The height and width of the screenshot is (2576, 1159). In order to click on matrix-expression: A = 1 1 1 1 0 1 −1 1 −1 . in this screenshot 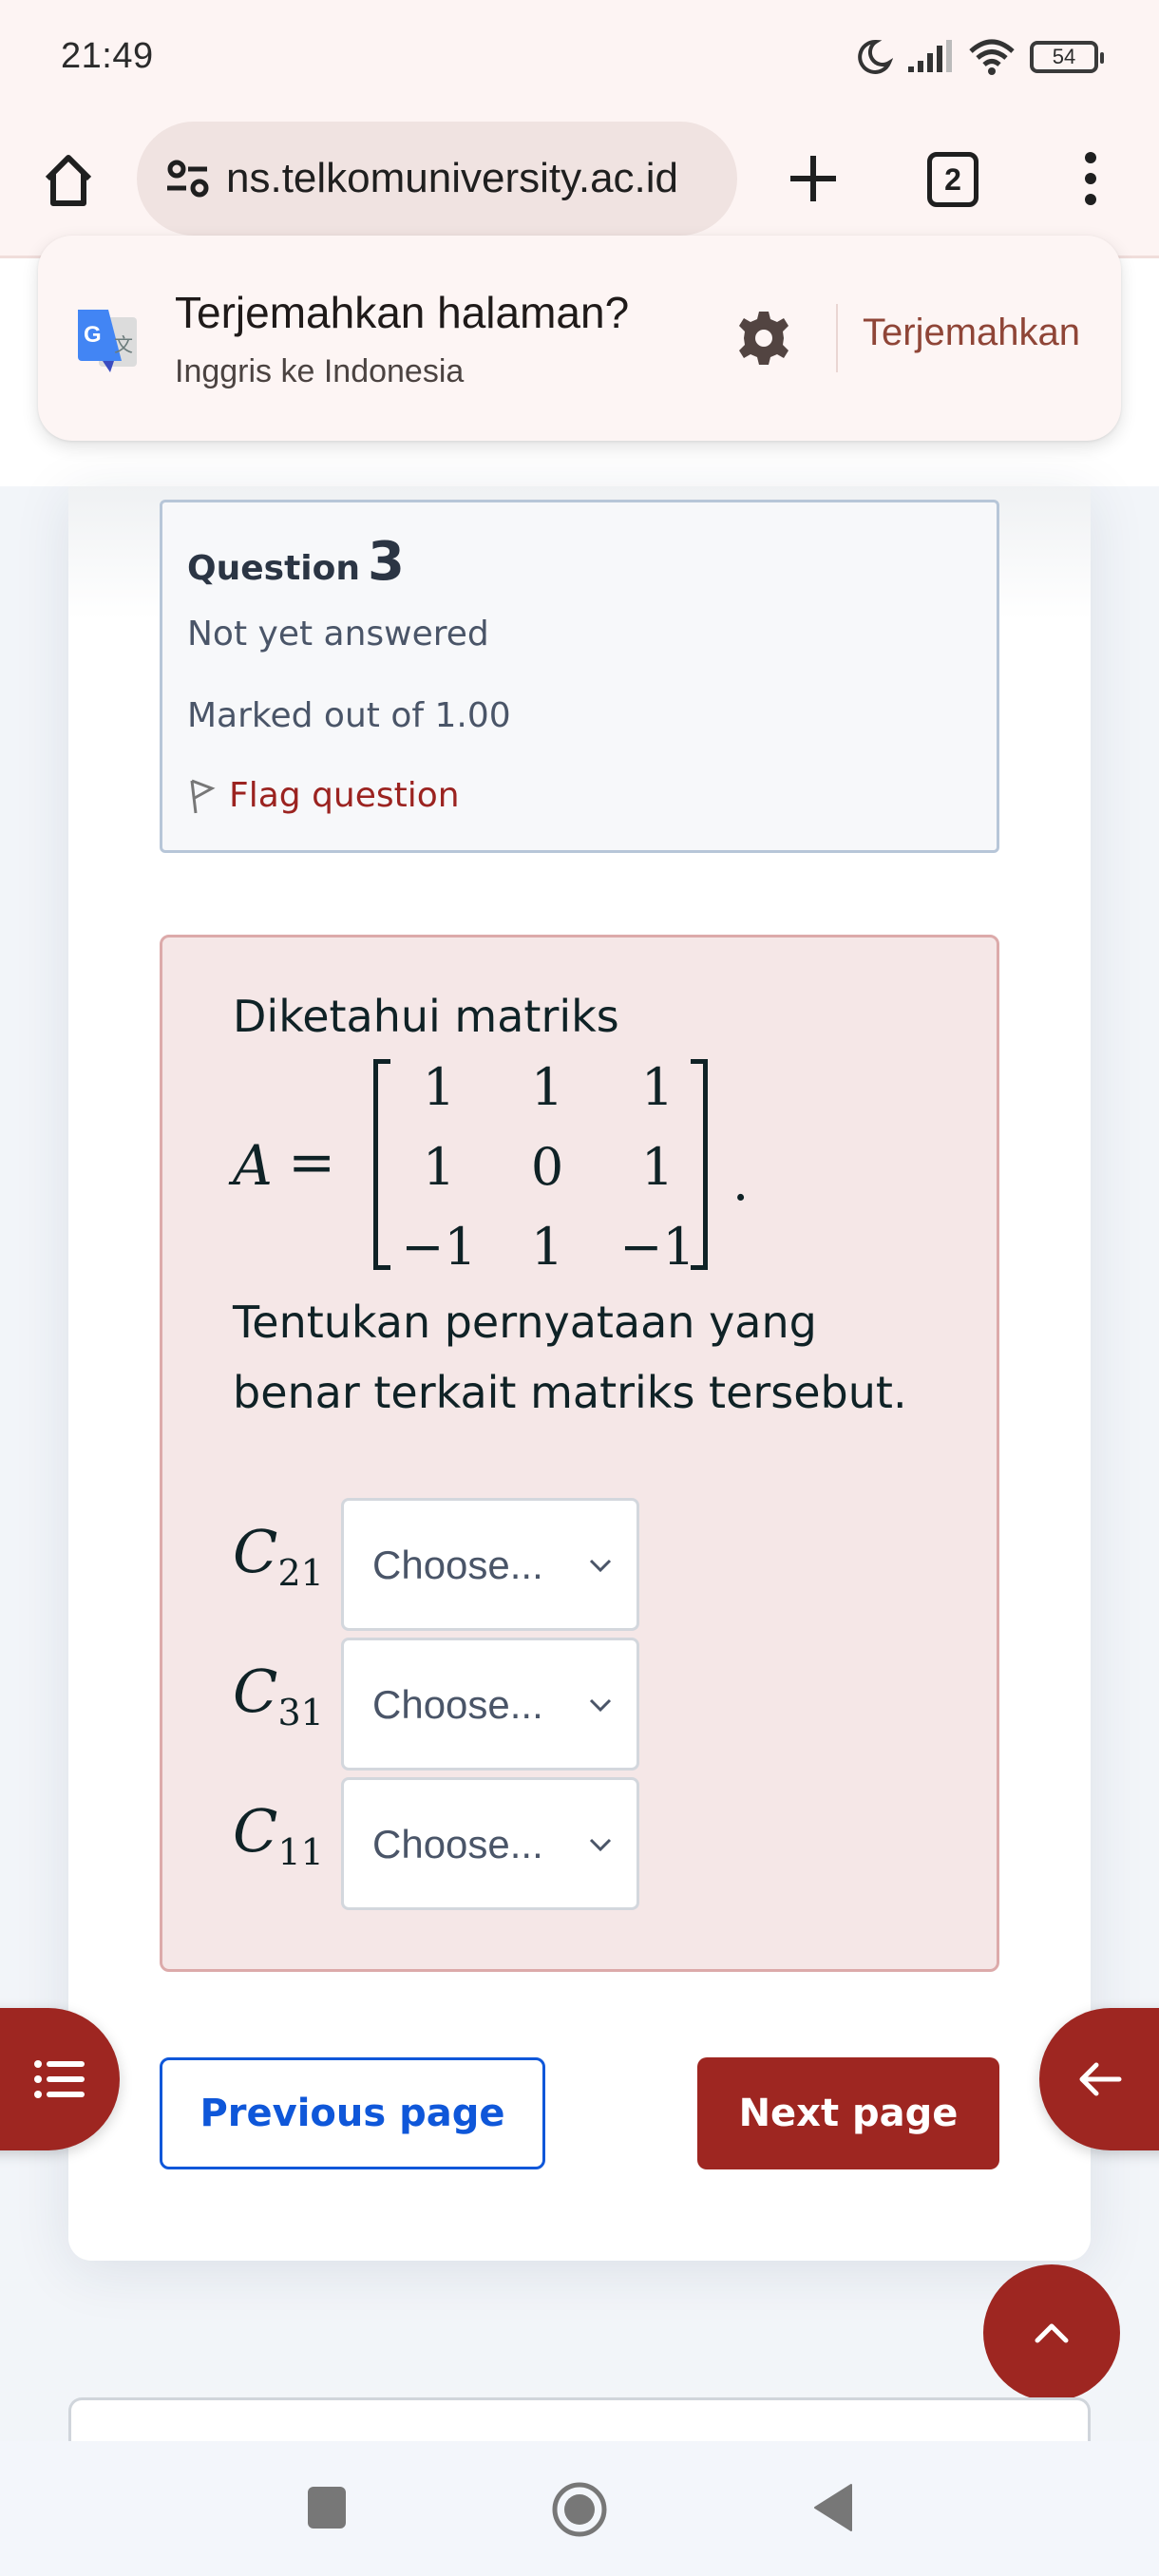, I will do `click(499, 1167)`.